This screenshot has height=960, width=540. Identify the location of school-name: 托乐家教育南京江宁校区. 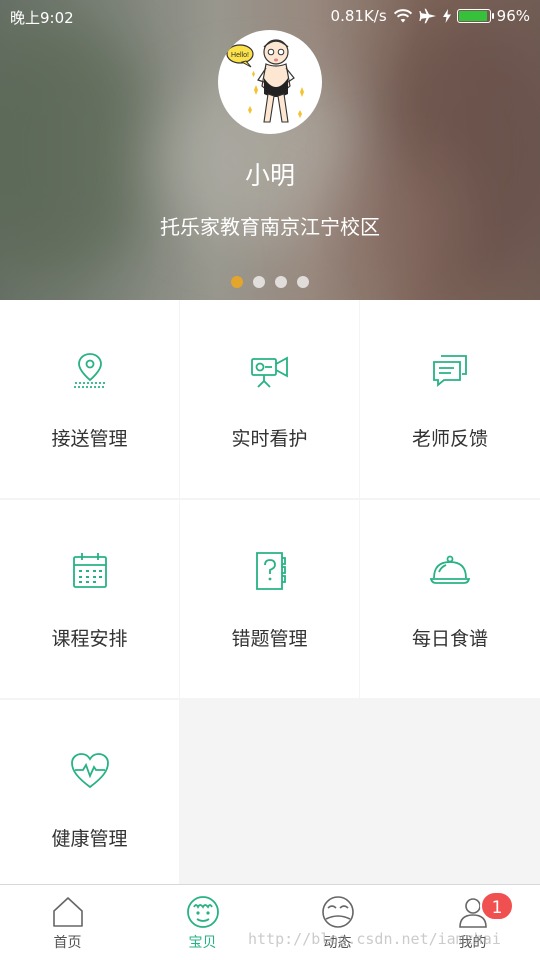
(270, 227).